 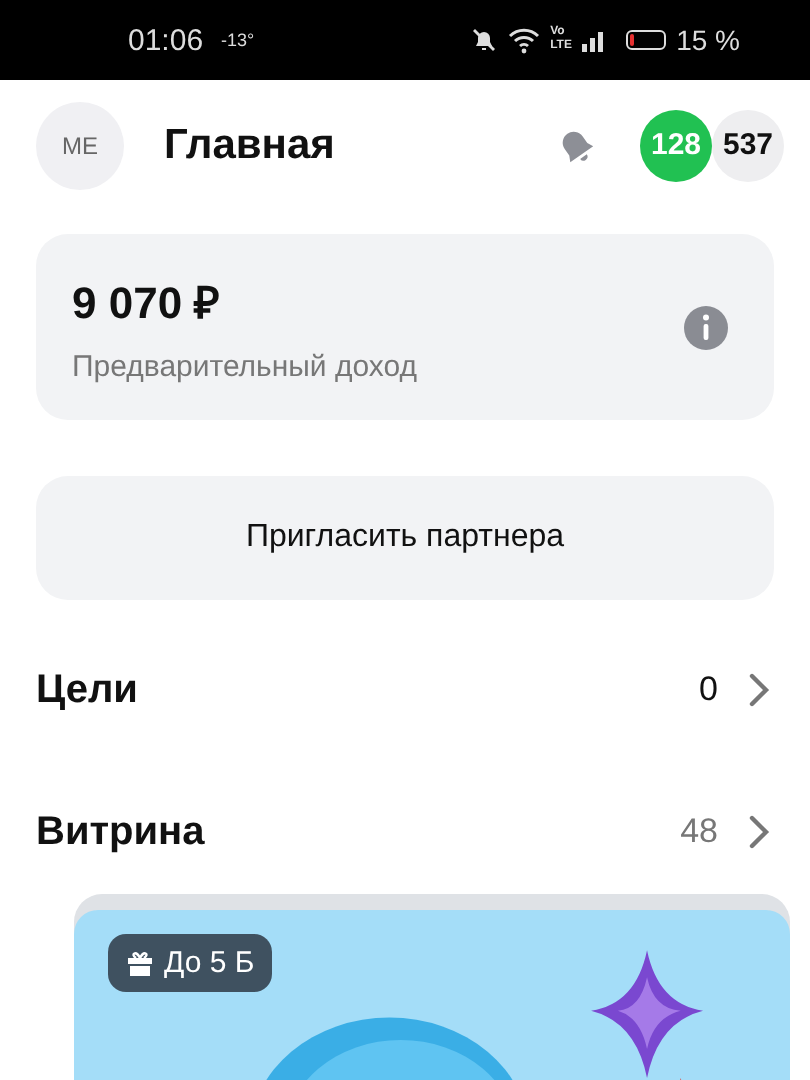 I want to click on section-count: 0, so click(x=708, y=690).